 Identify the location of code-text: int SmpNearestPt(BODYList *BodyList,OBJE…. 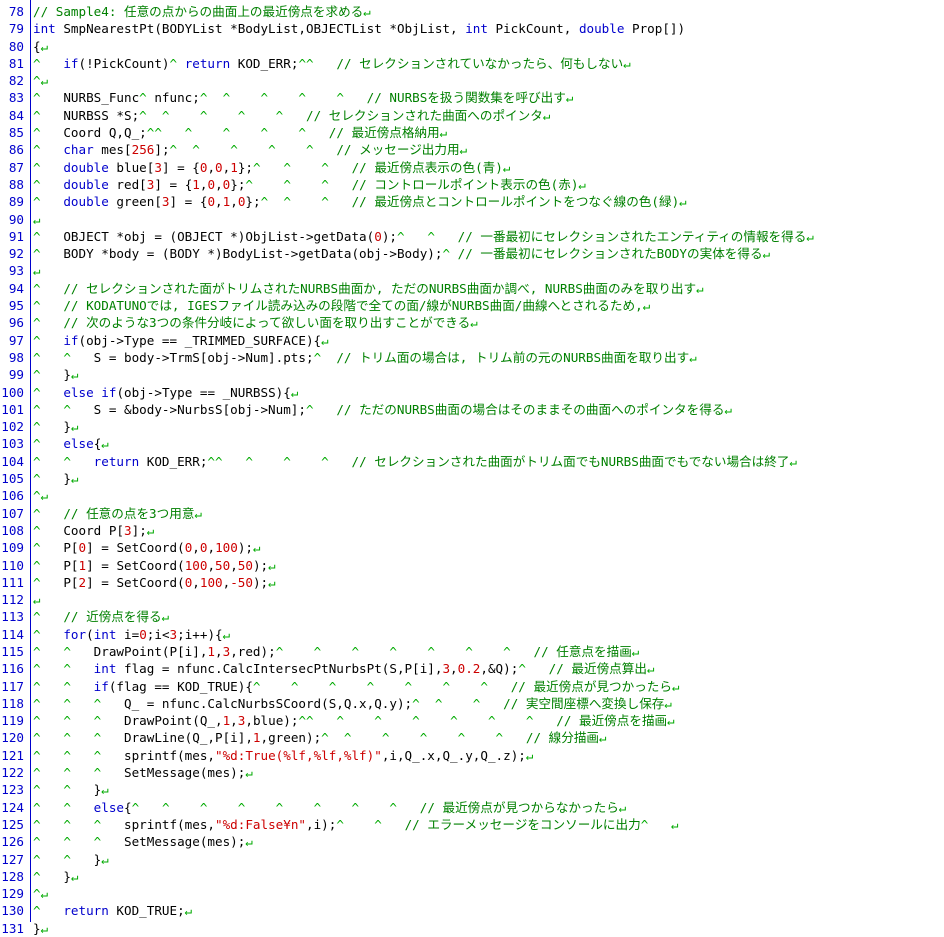
(359, 28).